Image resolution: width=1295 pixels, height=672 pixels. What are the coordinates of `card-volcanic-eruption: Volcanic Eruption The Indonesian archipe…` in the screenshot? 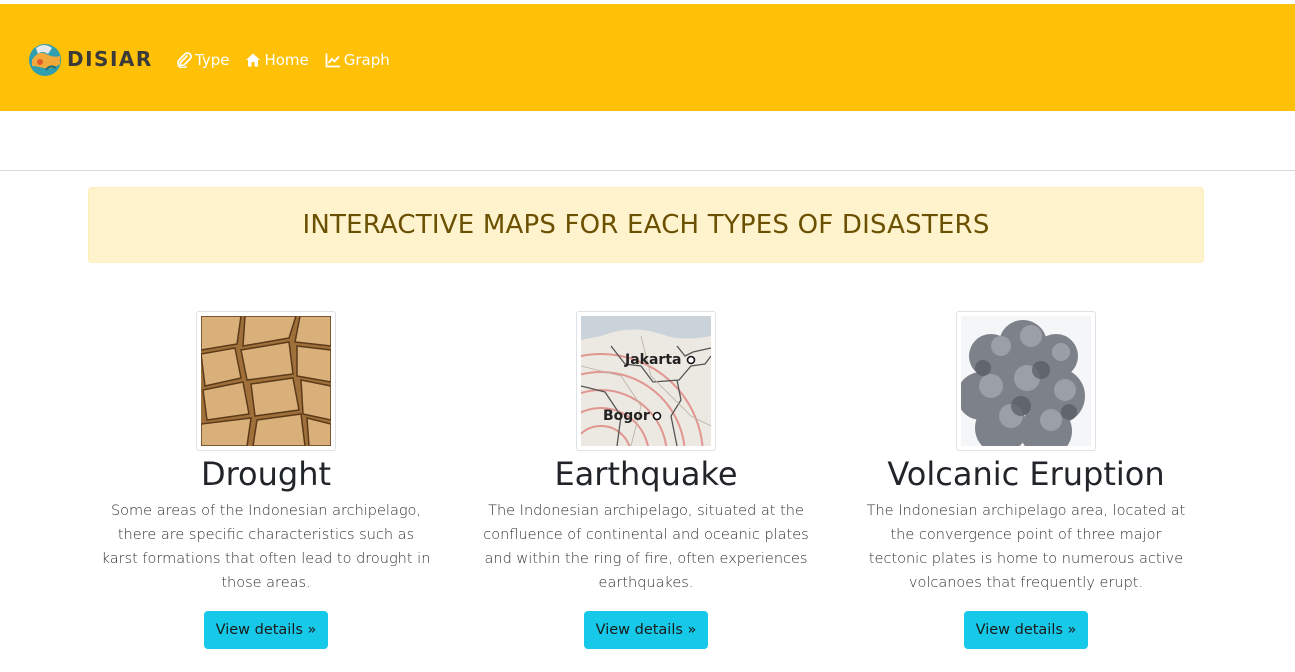 It's located at (1026, 480).